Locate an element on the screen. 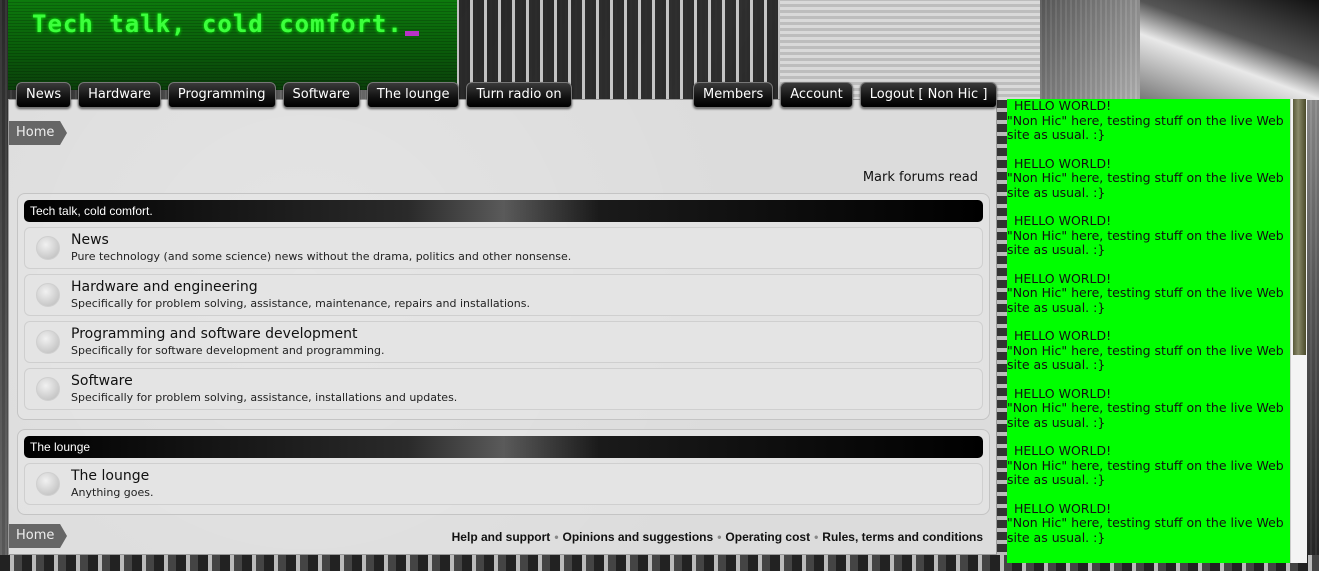 This screenshot has height=571, width=1319. category-the-lounge: The lounge The lounge Anything goes. is located at coordinates (503, 472).